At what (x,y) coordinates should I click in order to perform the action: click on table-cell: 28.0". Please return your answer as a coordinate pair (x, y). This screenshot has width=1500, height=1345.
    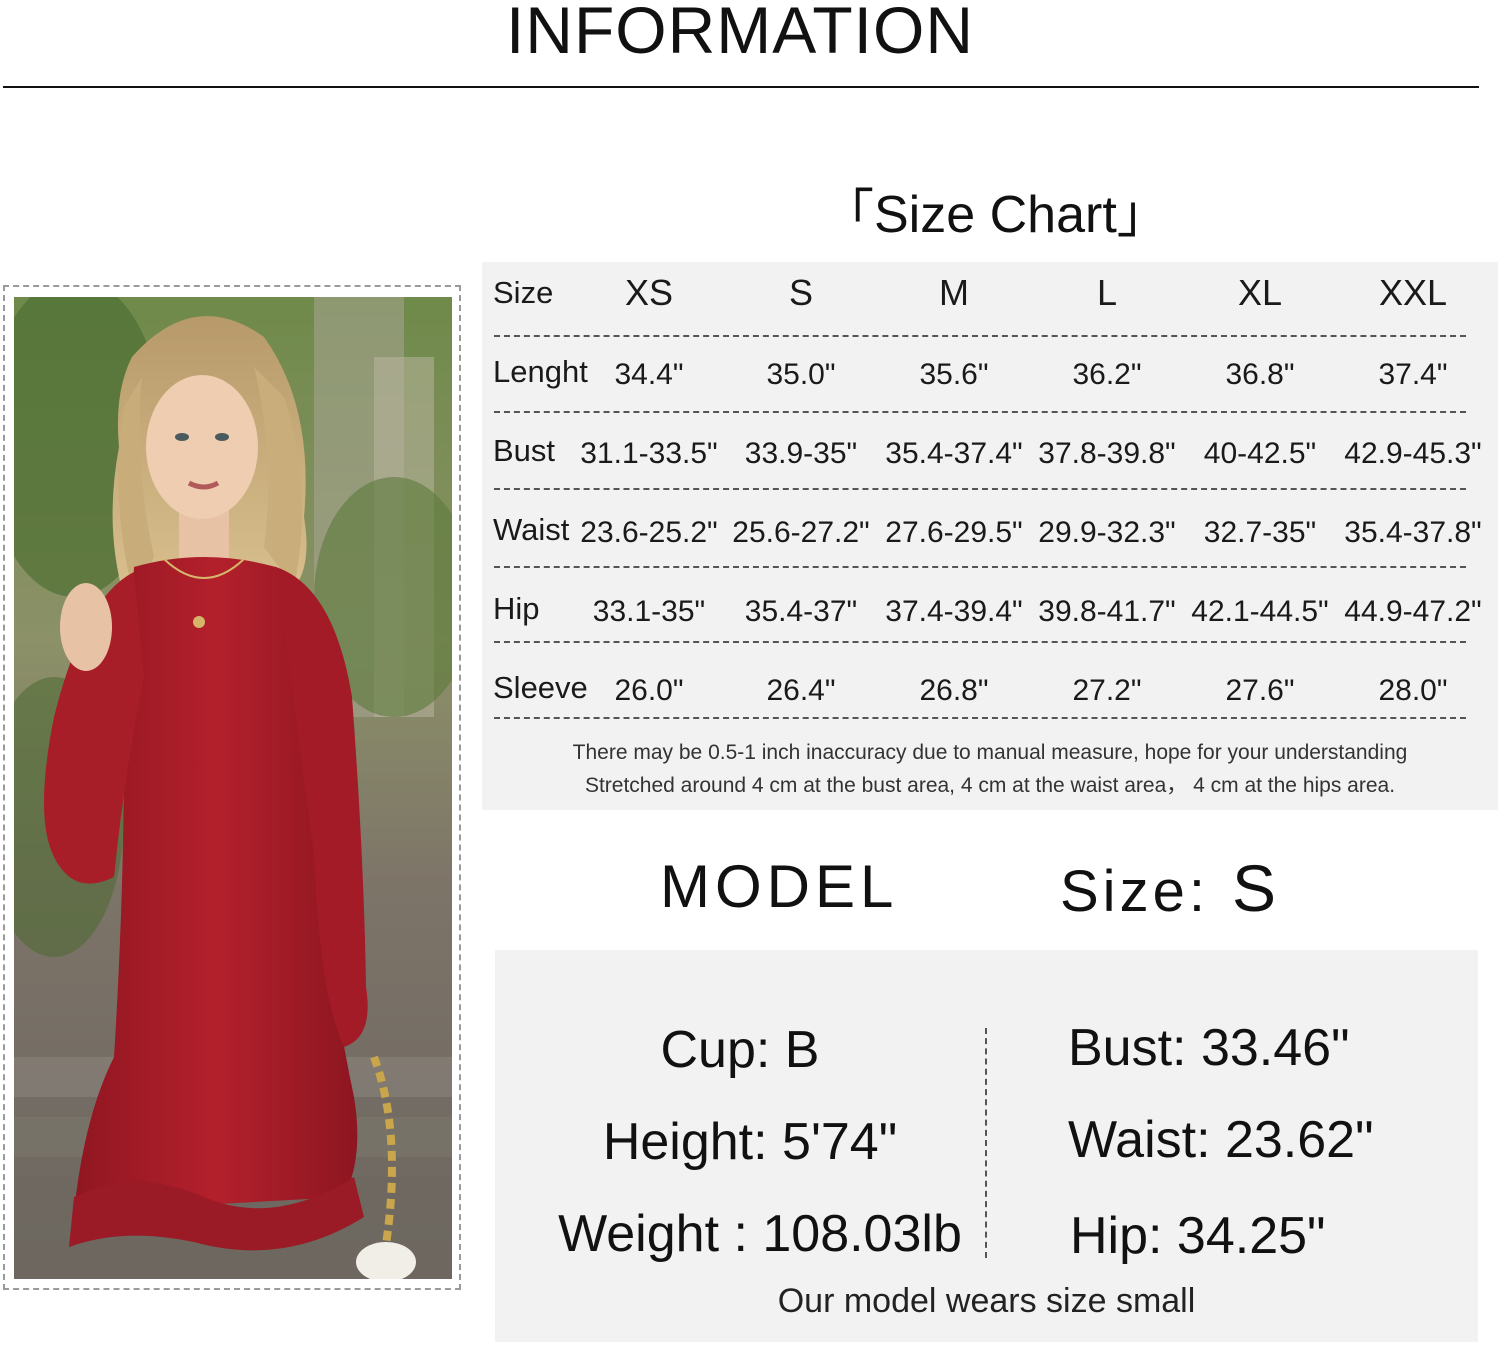
    Looking at the image, I should click on (1413, 690).